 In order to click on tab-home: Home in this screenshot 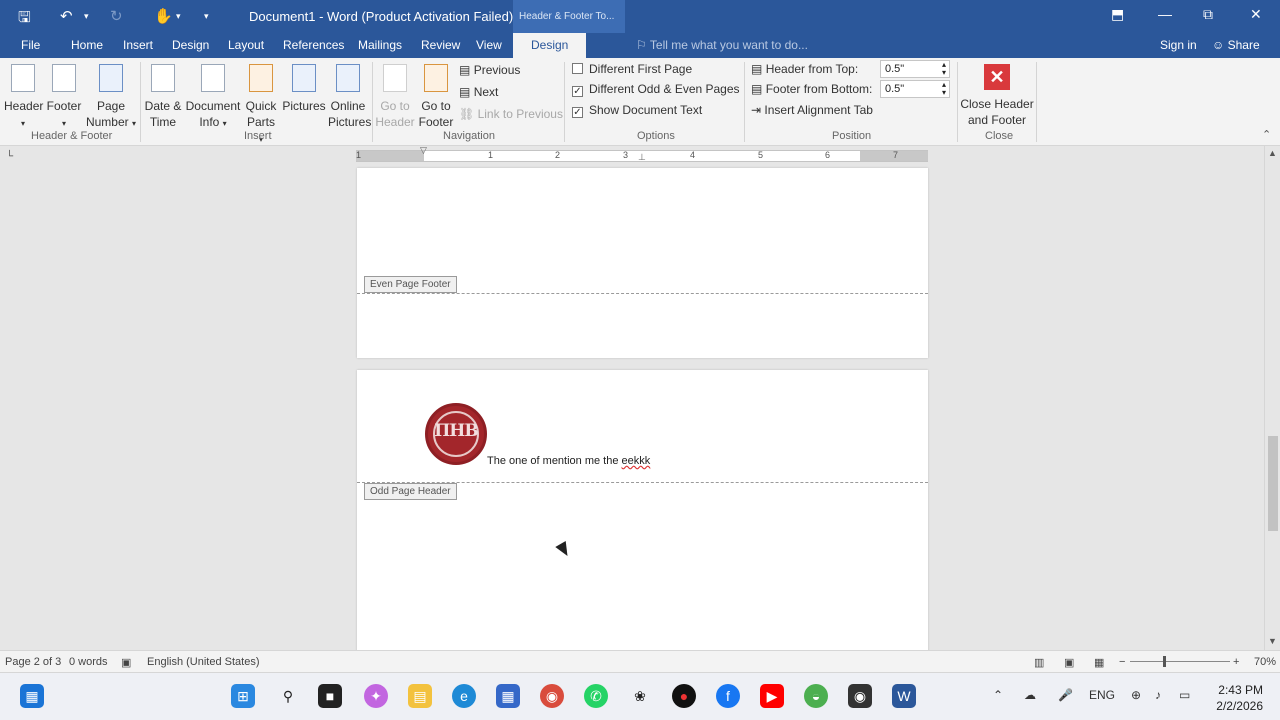, I will do `click(87, 45)`.